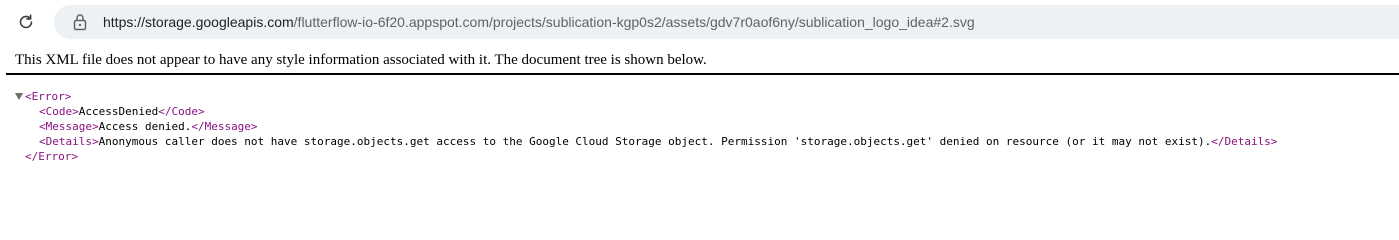 The height and width of the screenshot is (240, 1399). I want to click on details-close-tag: </Details>, so click(1244, 141).